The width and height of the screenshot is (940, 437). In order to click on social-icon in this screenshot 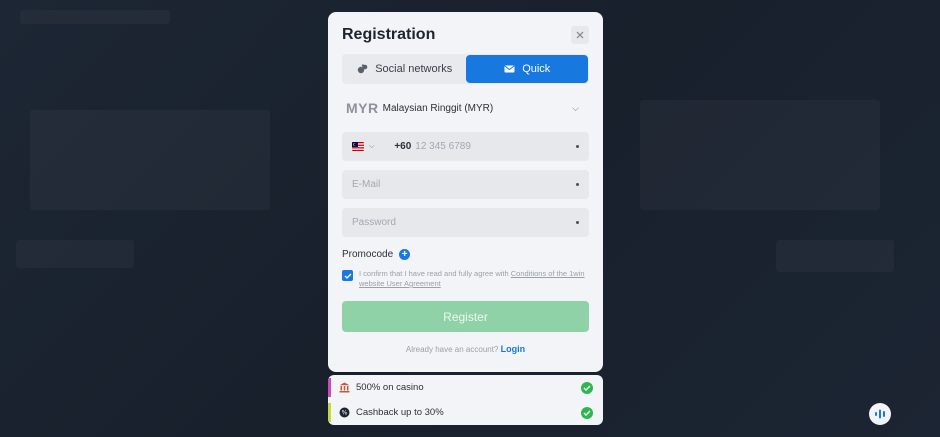, I will do `click(362, 69)`.